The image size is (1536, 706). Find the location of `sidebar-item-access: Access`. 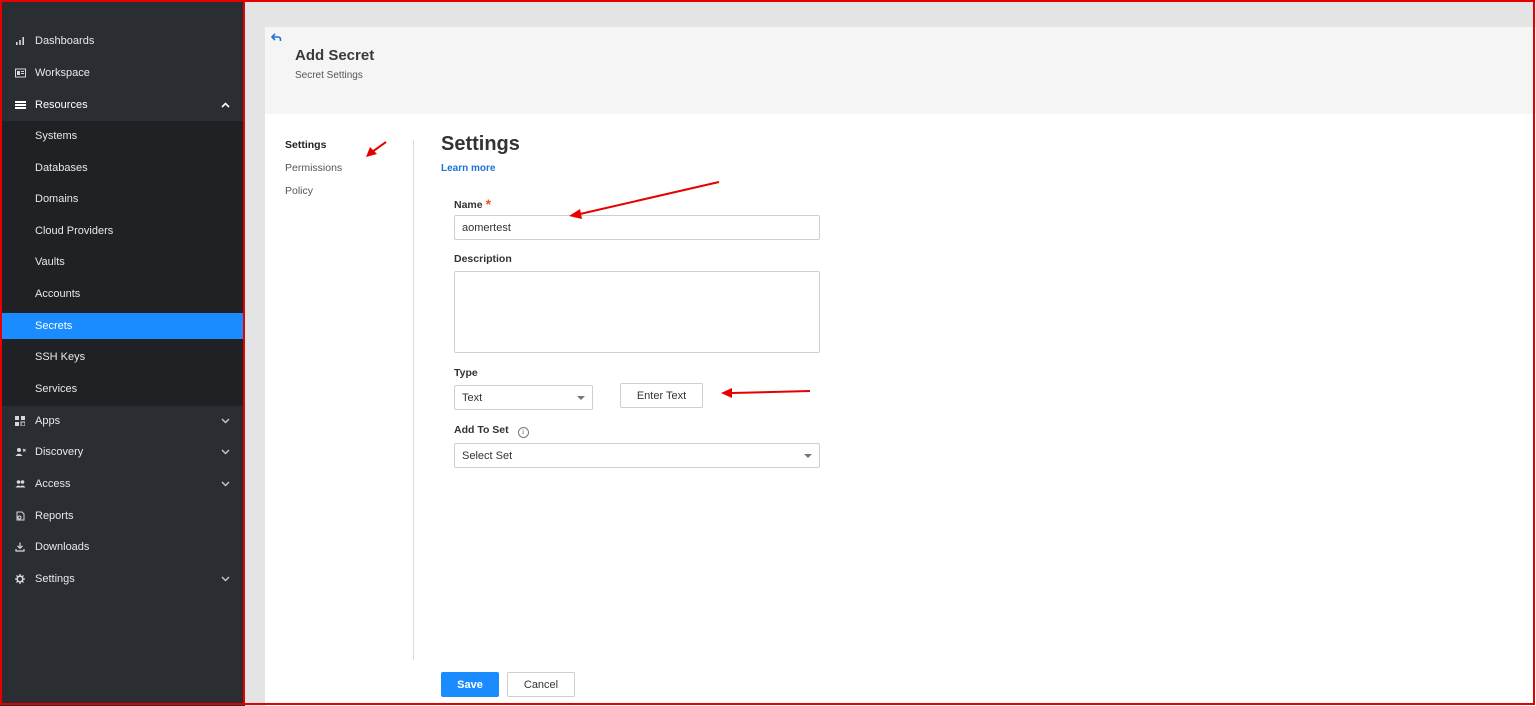

sidebar-item-access: Access is located at coordinates (122, 484).